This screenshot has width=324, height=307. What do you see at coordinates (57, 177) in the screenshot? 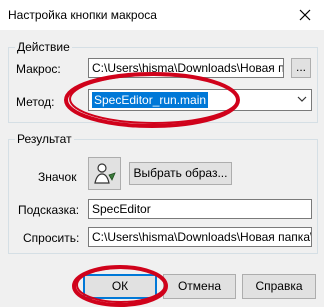
I see `icon-label: Значок` at bounding box center [57, 177].